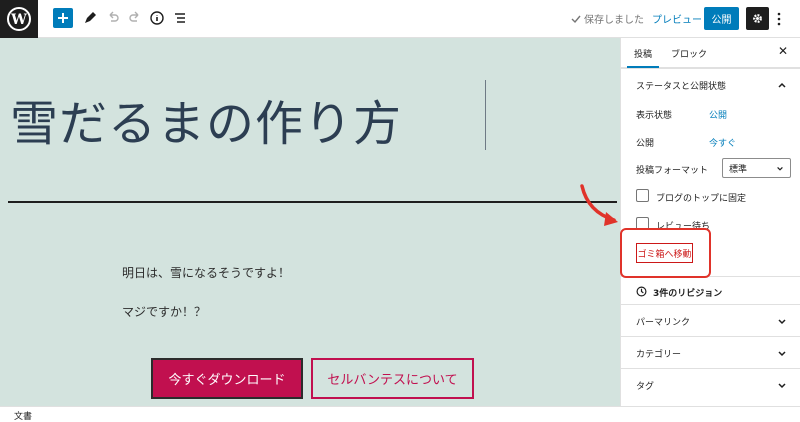 This screenshot has height=422, width=800. Describe the element at coordinates (738, 169) in the screenshot. I see `format-select-value: 標準` at that location.